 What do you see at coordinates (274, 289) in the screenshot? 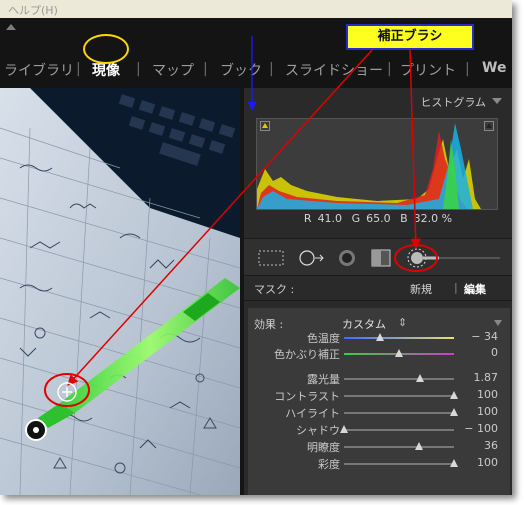
I see `mask-label: マスク :` at bounding box center [274, 289].